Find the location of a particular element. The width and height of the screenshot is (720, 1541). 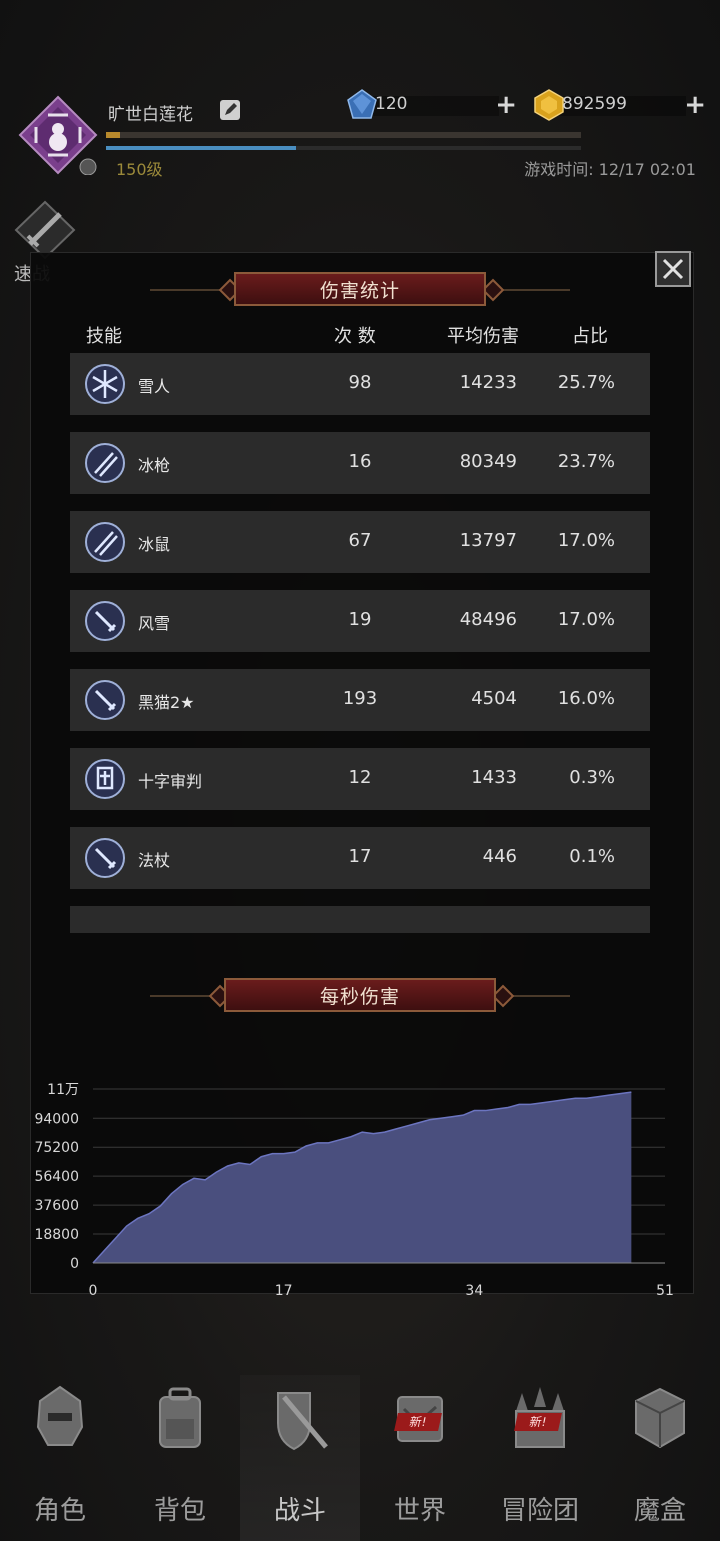

avatar is located at coordinates (58, 135).